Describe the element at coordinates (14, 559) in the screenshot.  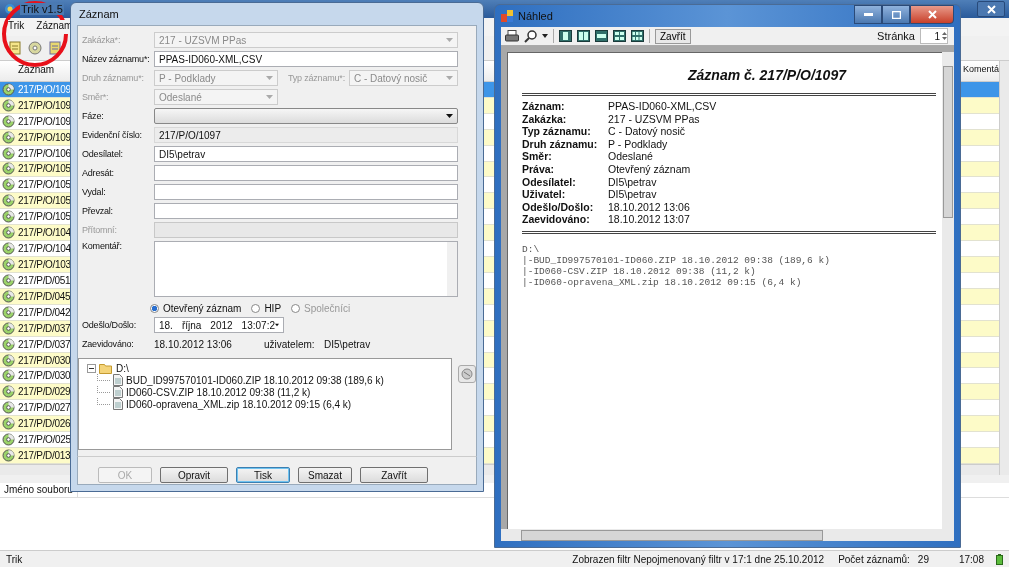
I see `status-app-name: Trik` at that location.